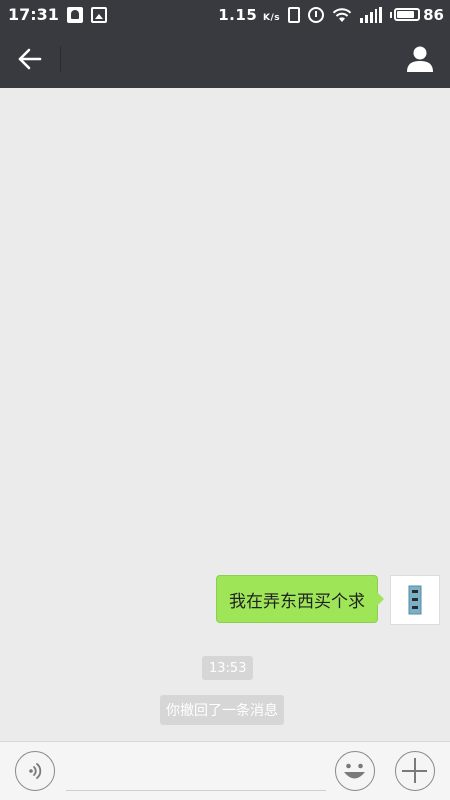 This screenshot has width=450, height=800. Describe the element at coordinates (196, 773) in the screenshot. I see `message-input` at that location.